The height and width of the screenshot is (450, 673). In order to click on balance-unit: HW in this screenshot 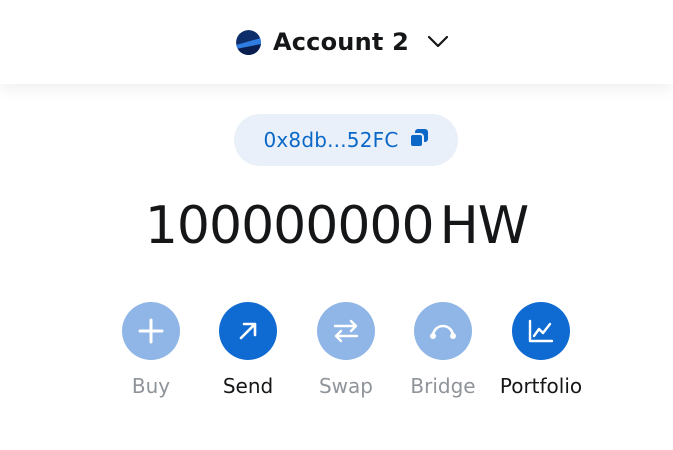, I will do `click(484, 226)`.